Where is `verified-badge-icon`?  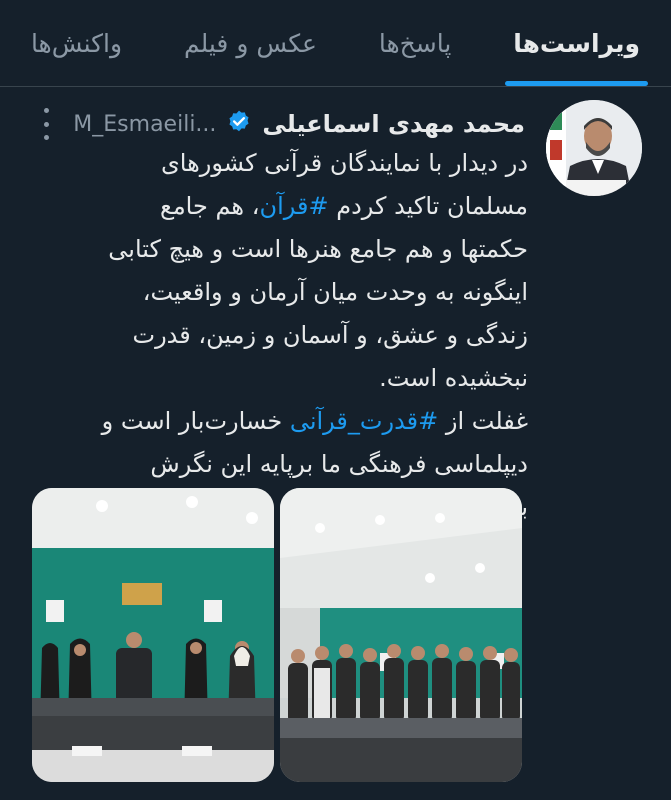
verified-badge-icon is located at coordinates (239, 124).